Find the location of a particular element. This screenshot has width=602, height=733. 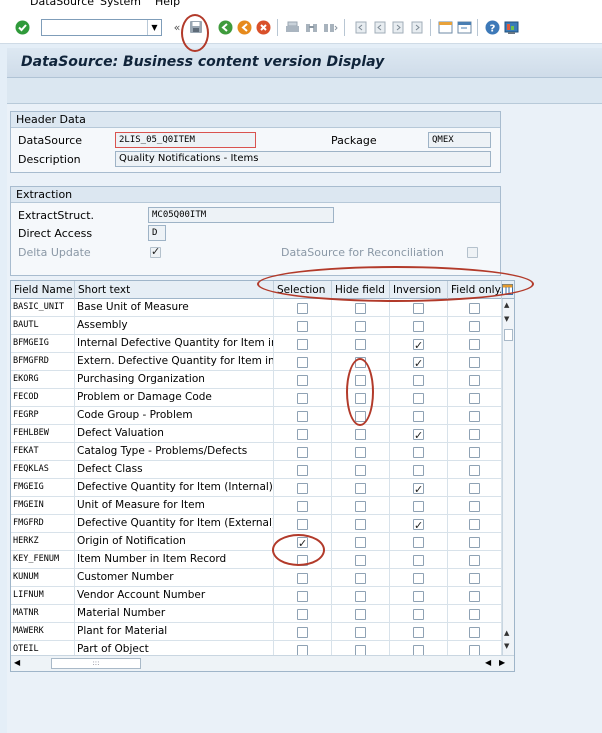

table-row: EKORG Purchasing Organization is located at coordinates (256, 380).